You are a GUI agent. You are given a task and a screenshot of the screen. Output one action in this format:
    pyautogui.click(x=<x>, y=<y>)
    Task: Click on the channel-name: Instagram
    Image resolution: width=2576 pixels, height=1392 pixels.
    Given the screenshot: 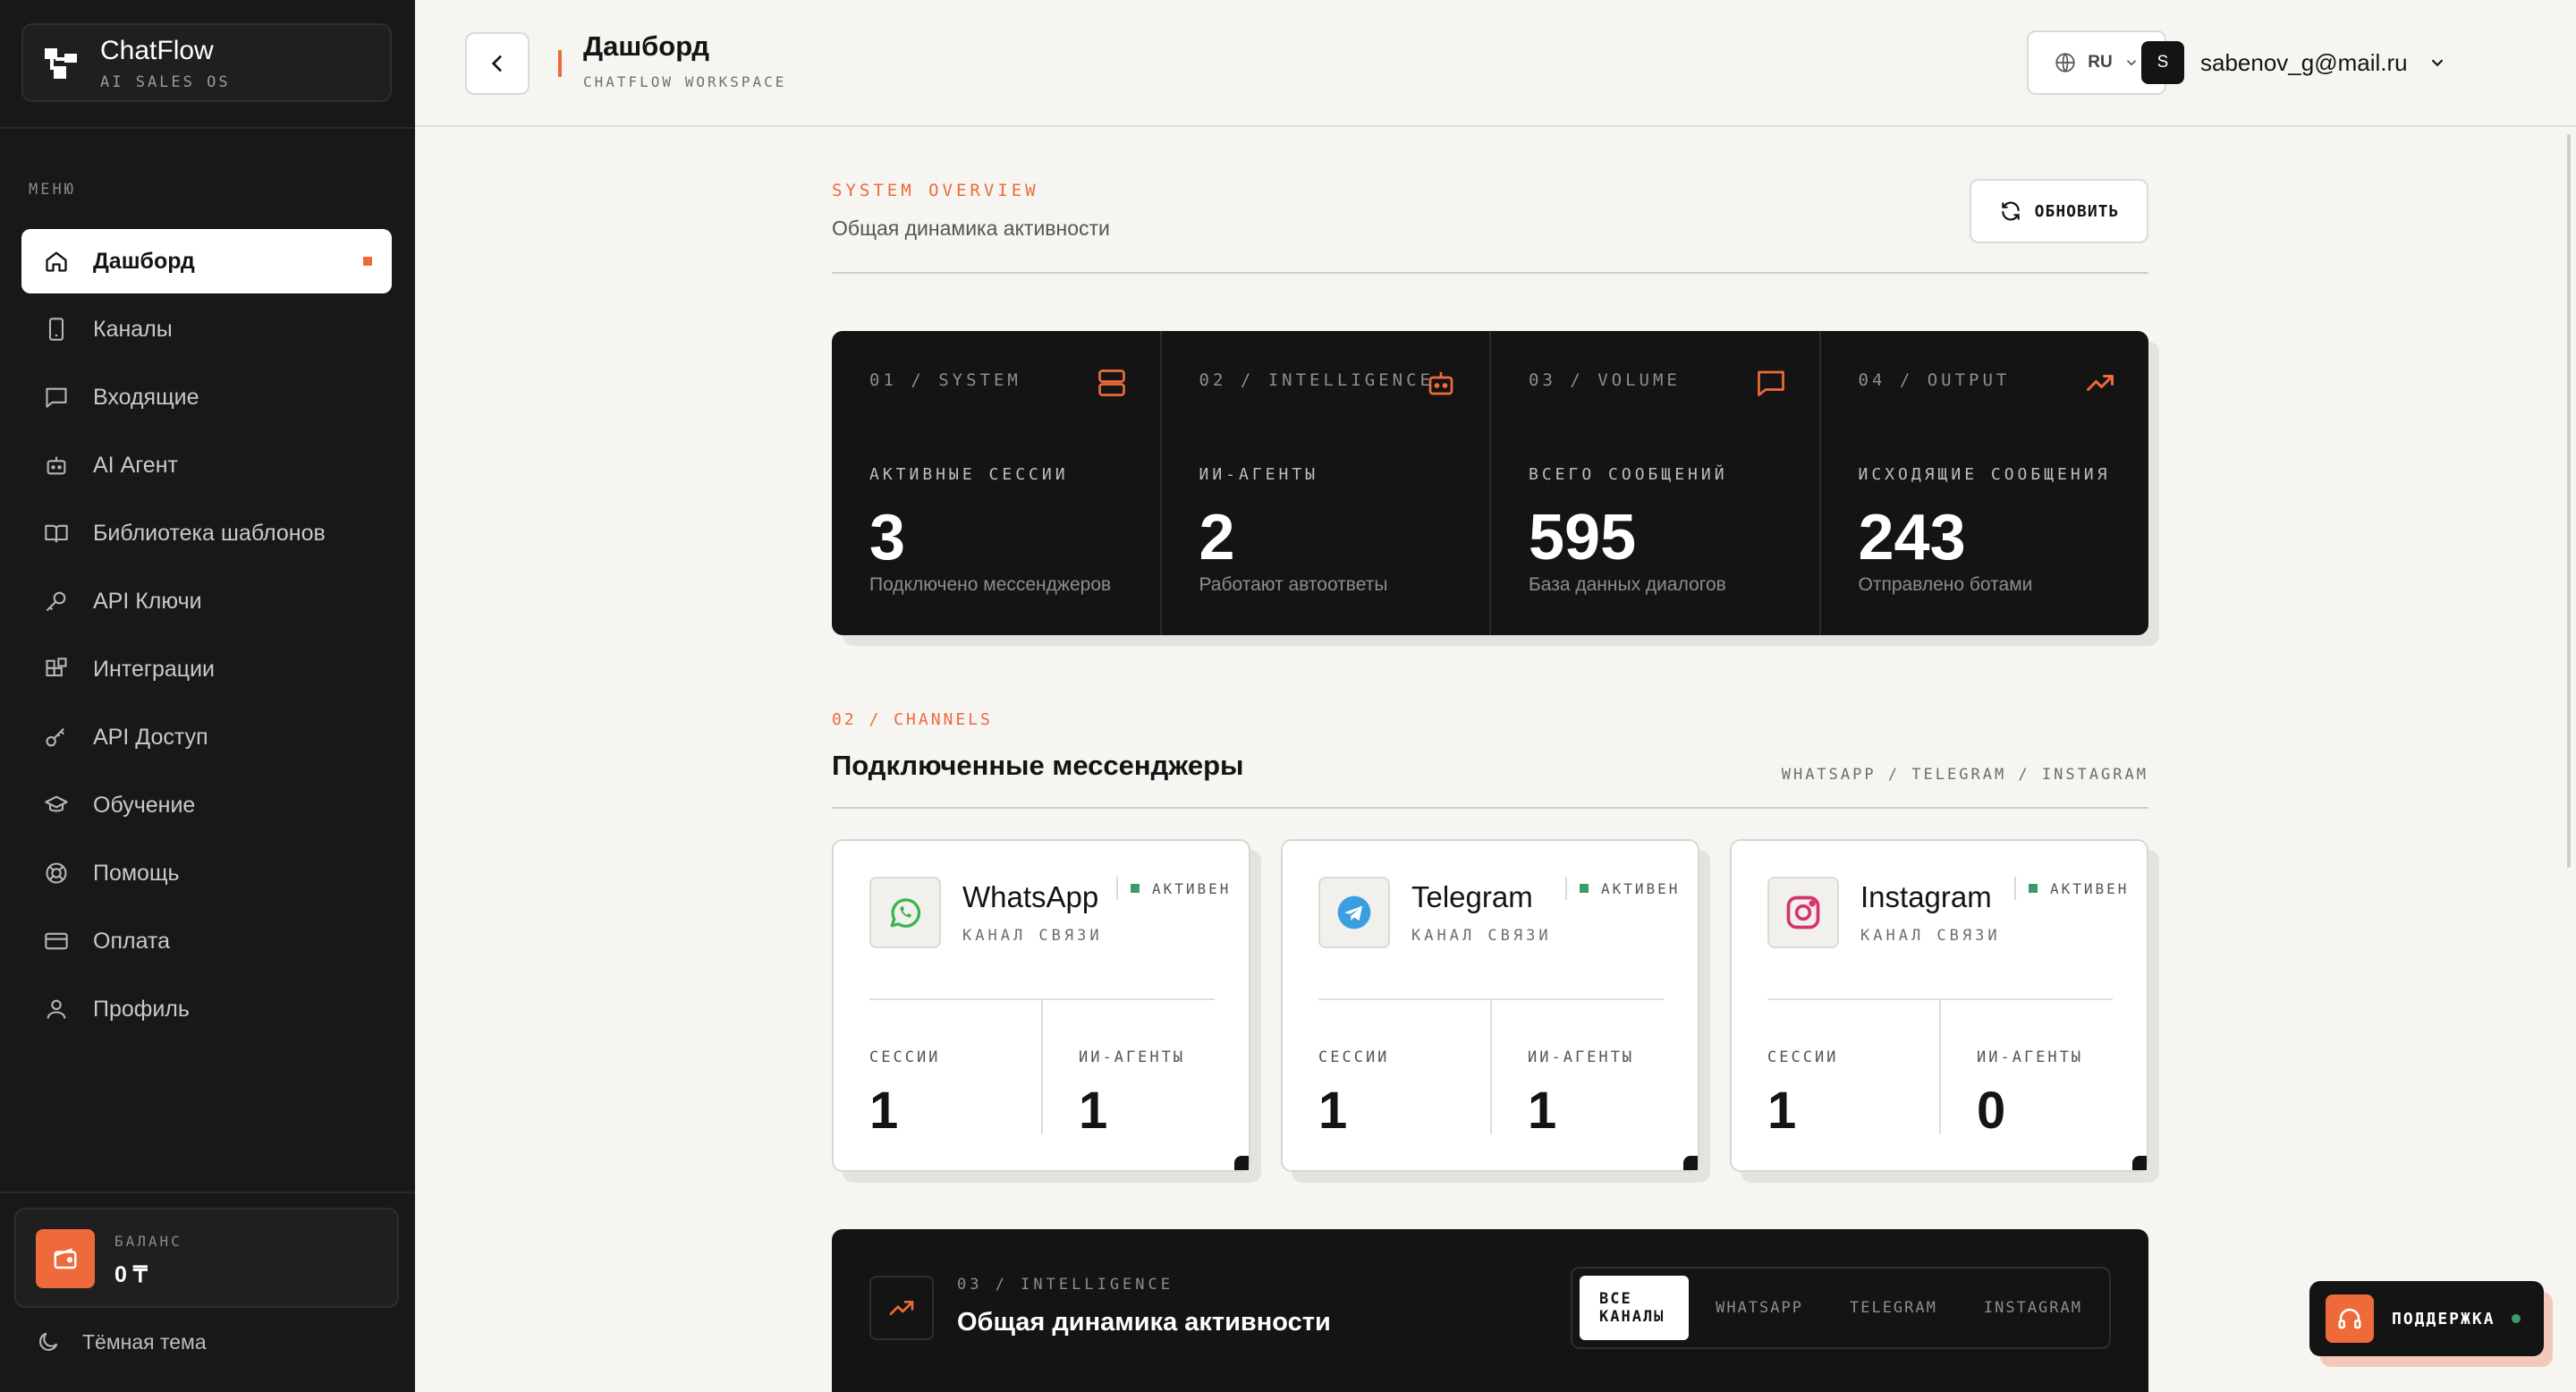 What is the action you would take?
    pyautogui.click(x=1926, y=896)
    